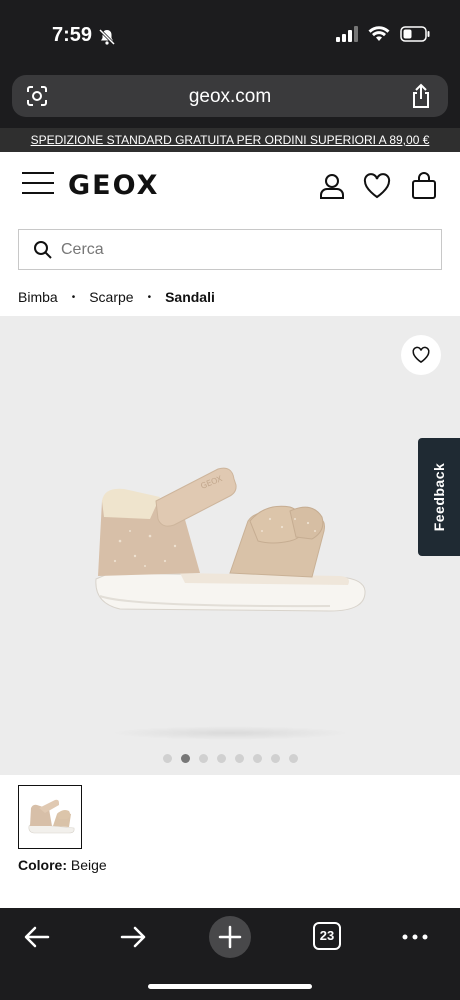 This screenshot has width=460, height=1000. I want to click on battery-icon, so click(415, 34).